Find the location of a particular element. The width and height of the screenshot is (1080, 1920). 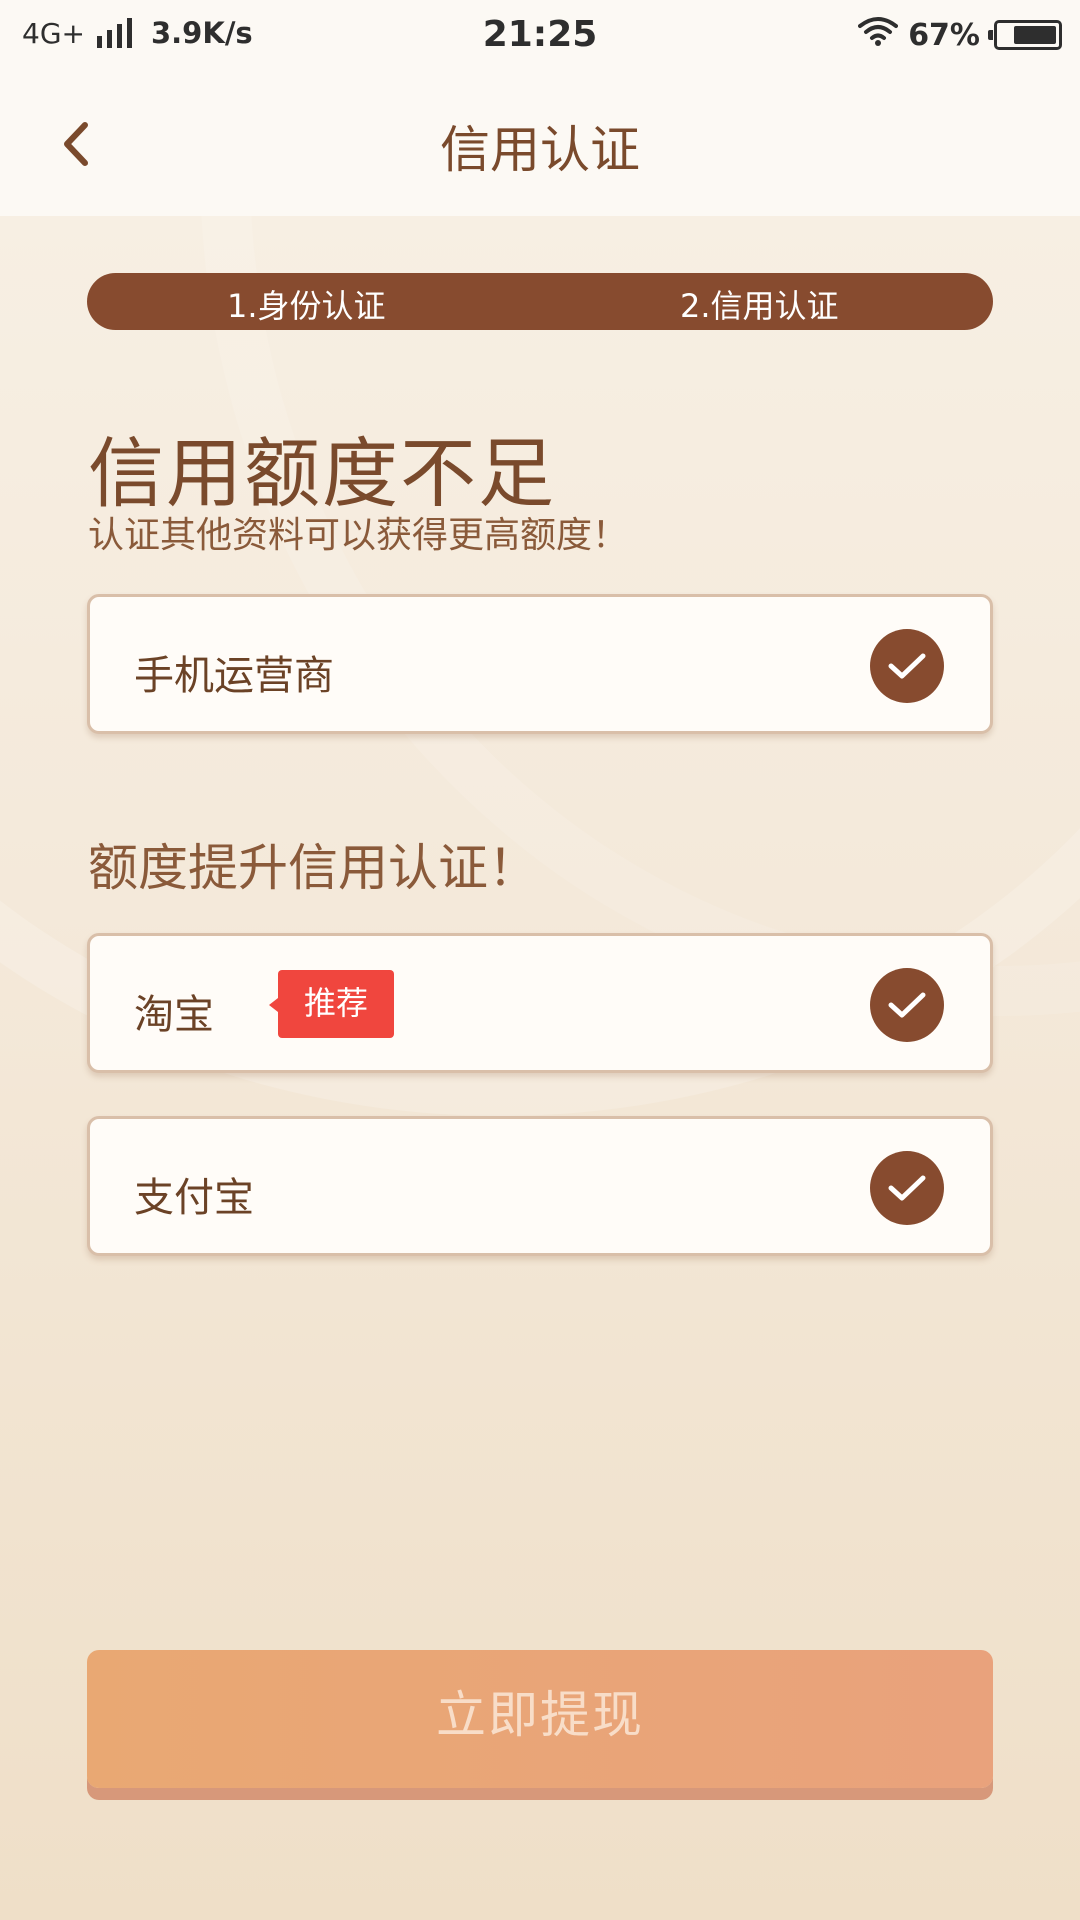

recommend-badge: 推荐 is located at coordinates (331, 1004).